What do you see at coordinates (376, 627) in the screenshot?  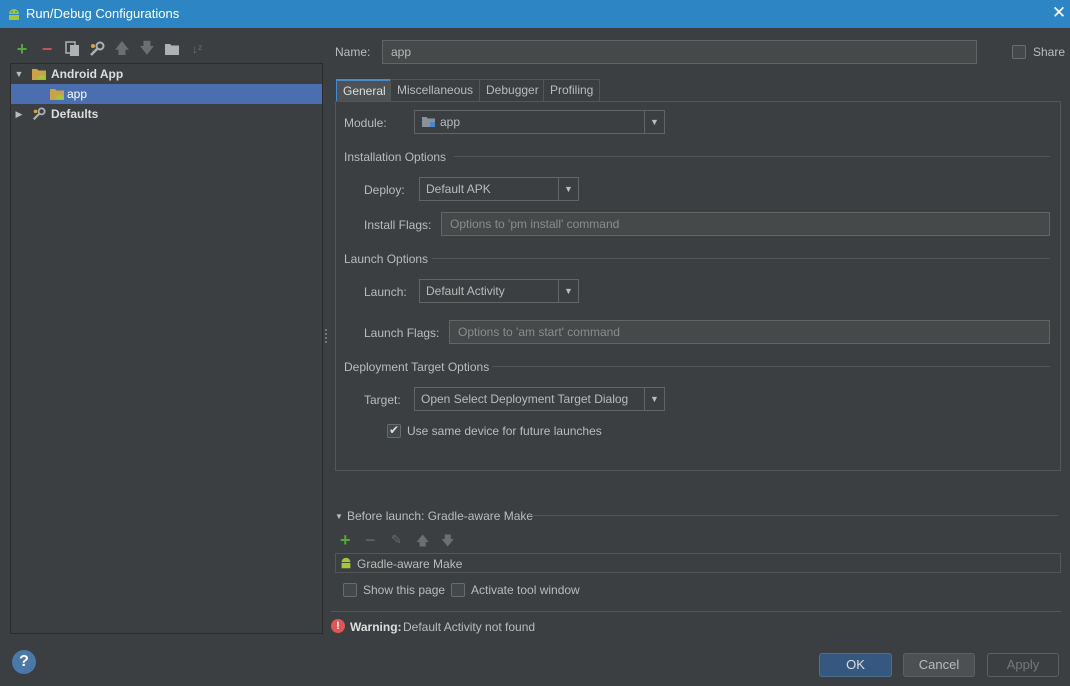 I see `warning-prefix: Warning:` at bounding box center [376, 627].